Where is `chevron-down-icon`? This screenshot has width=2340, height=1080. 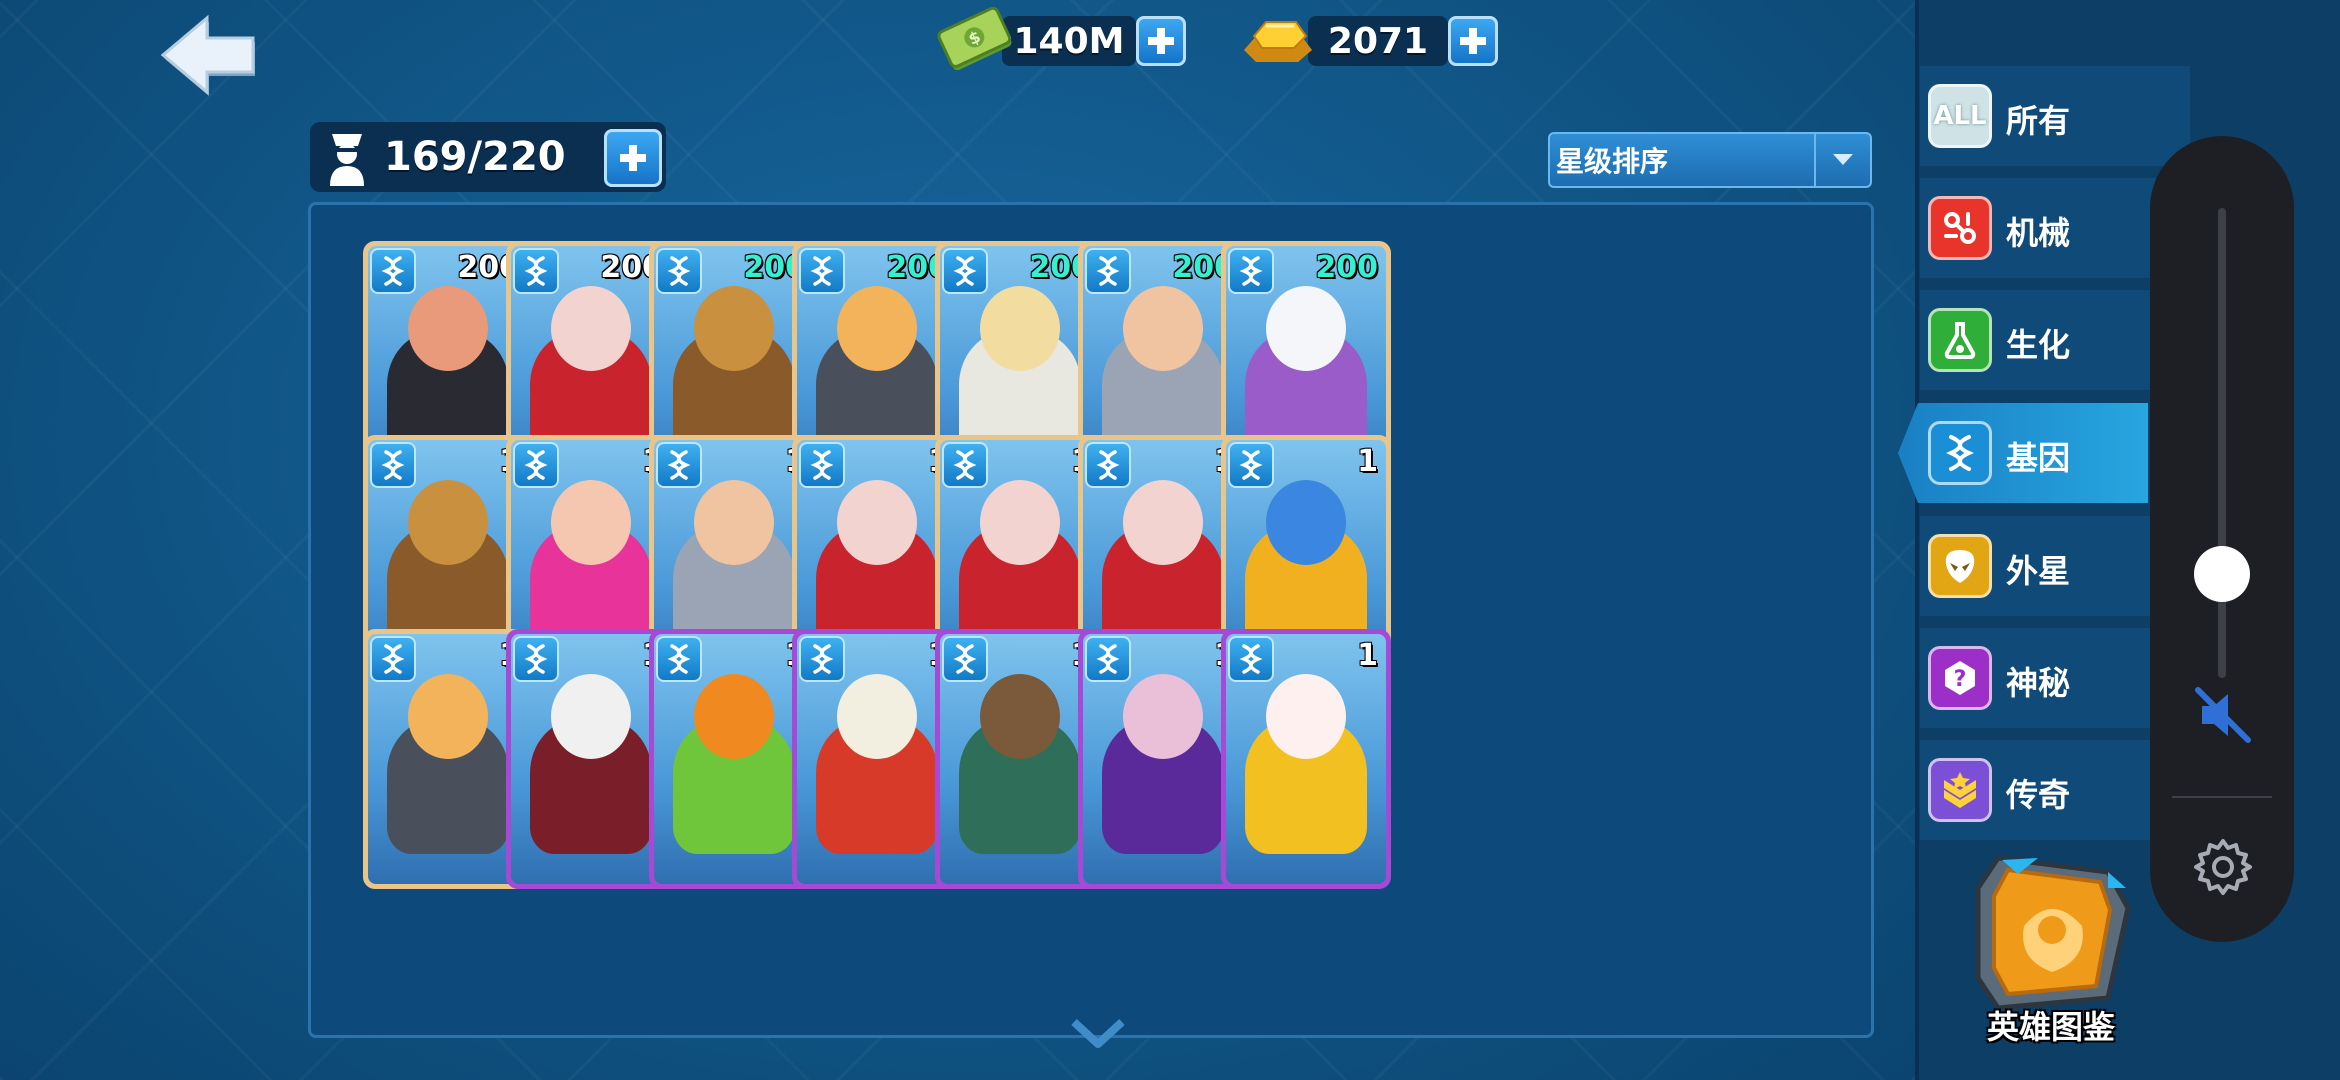
chevron-down-icon is located at coordinates (1842, 160).